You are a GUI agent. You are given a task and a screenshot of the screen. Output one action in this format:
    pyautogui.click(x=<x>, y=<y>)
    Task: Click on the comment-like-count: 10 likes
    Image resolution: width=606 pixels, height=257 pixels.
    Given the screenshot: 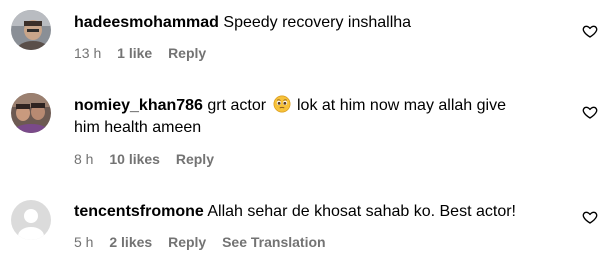 What is the action you would take?
    pyautogui.click(x=134, y=159)
    